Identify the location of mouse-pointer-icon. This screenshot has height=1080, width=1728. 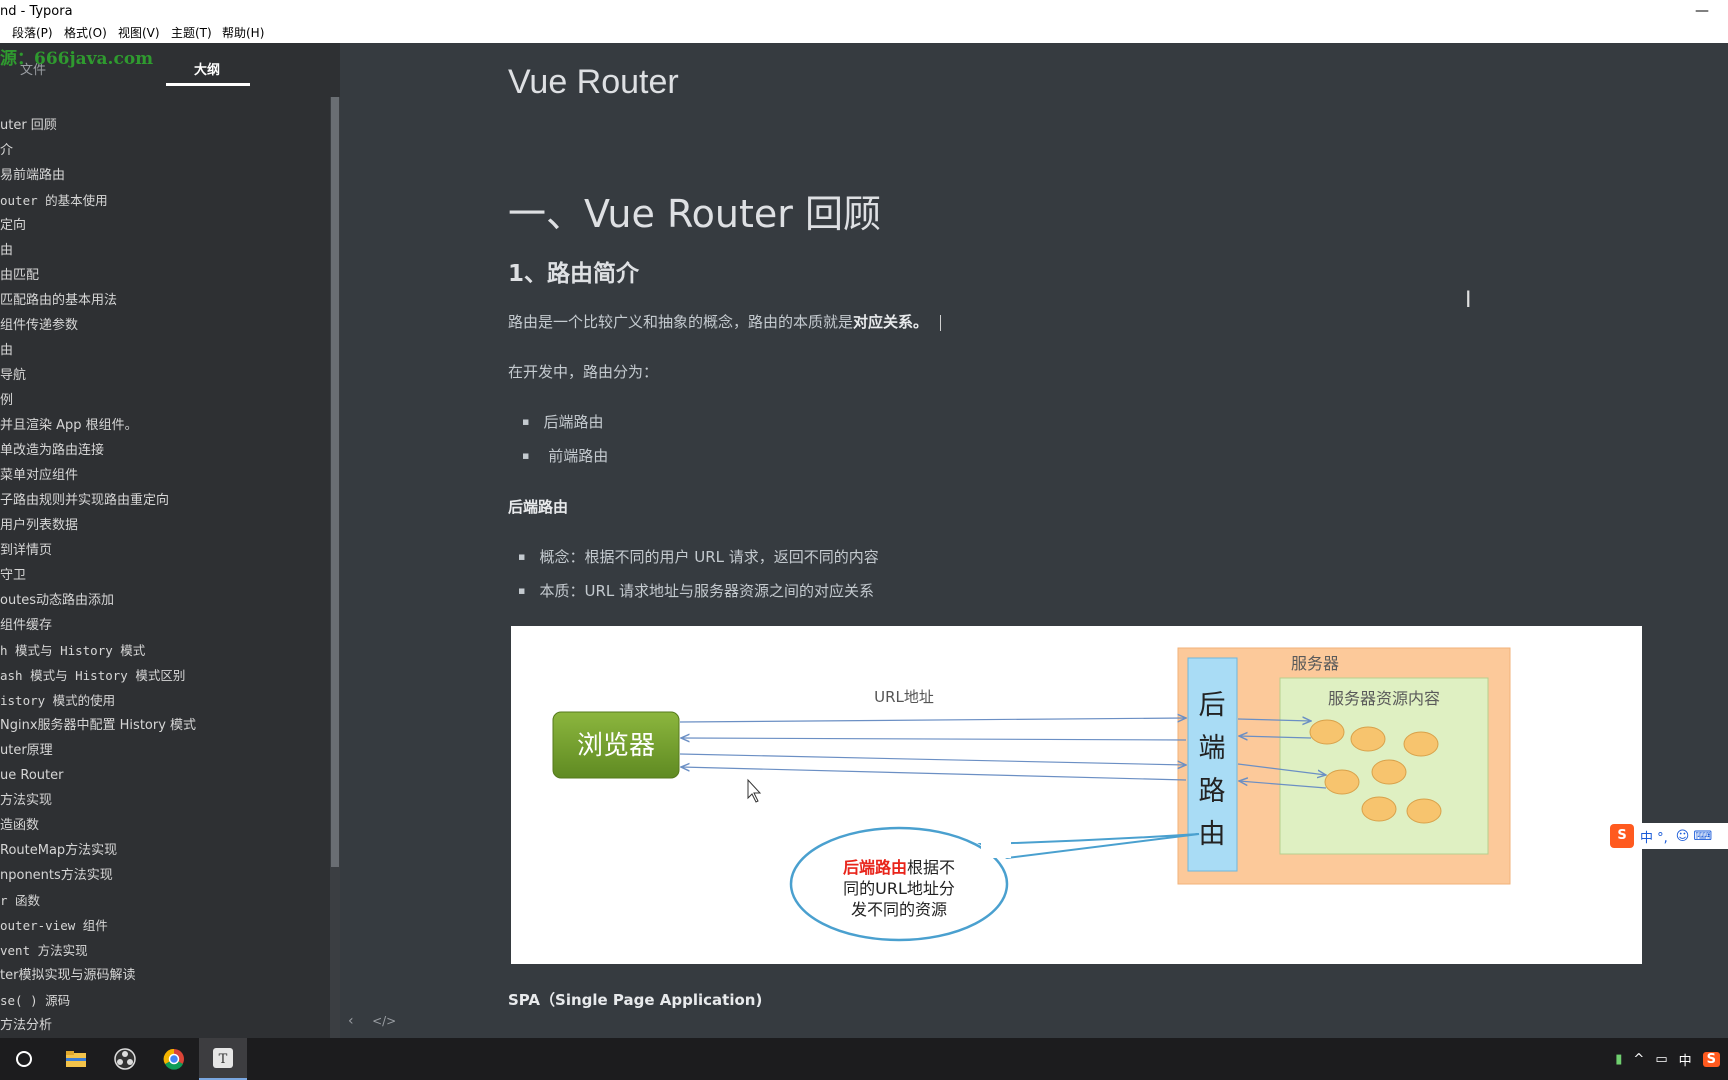
(754, 790).